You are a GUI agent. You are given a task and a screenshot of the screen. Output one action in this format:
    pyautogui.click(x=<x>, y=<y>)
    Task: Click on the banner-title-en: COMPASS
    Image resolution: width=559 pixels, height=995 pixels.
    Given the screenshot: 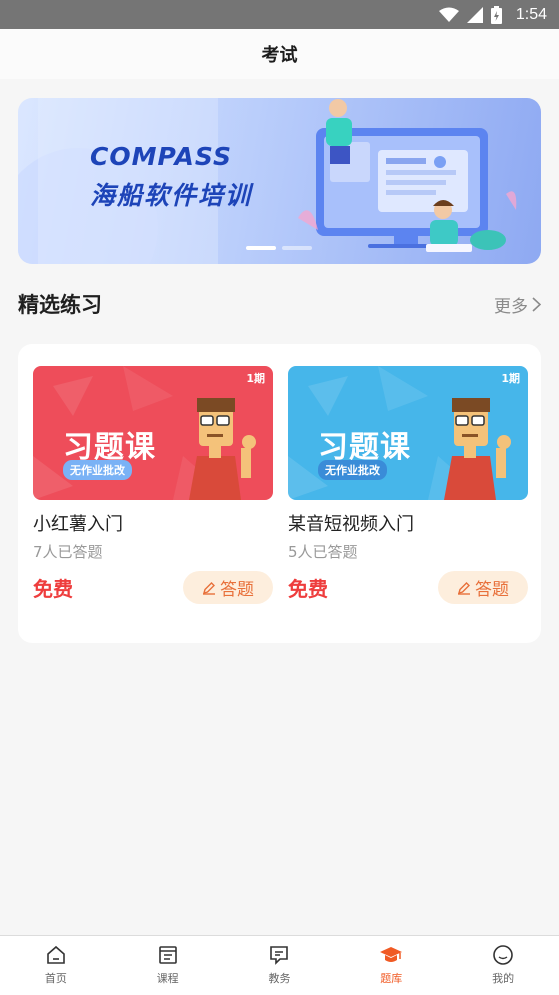 What is the action you would take?
    pyautogui.click(x=161, y=156)
    